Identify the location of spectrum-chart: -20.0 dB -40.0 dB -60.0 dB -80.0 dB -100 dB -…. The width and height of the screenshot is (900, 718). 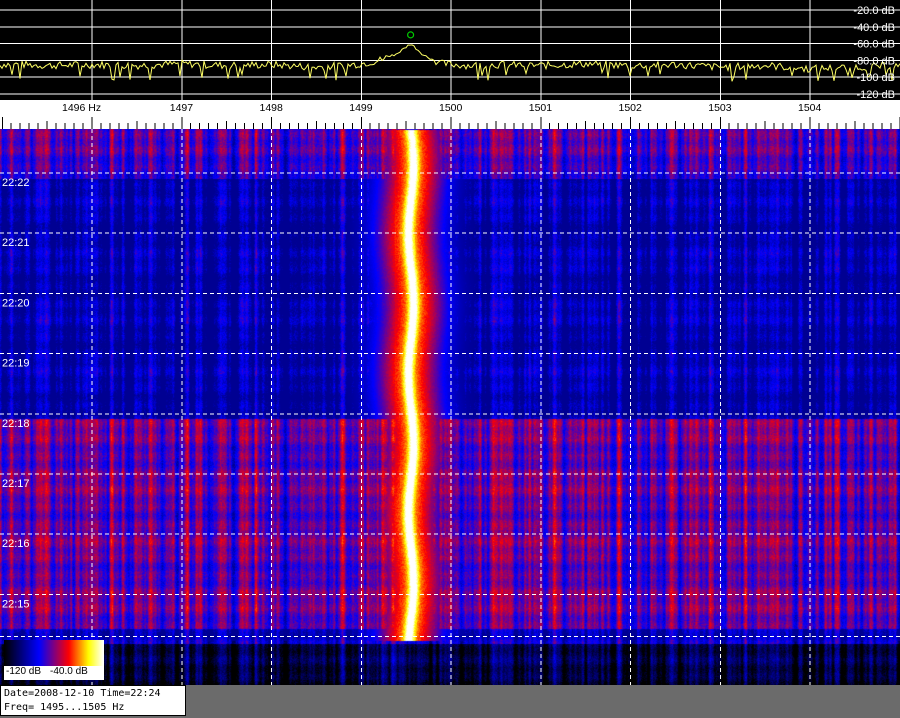
(450, 50).